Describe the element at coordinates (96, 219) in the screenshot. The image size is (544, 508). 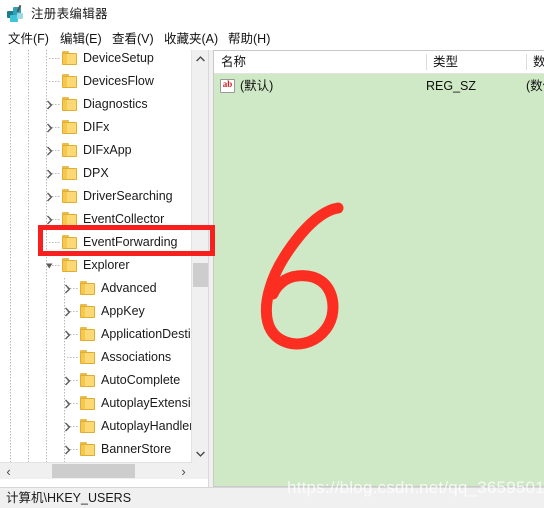
I see `tree-item: EventCollector` at that location.